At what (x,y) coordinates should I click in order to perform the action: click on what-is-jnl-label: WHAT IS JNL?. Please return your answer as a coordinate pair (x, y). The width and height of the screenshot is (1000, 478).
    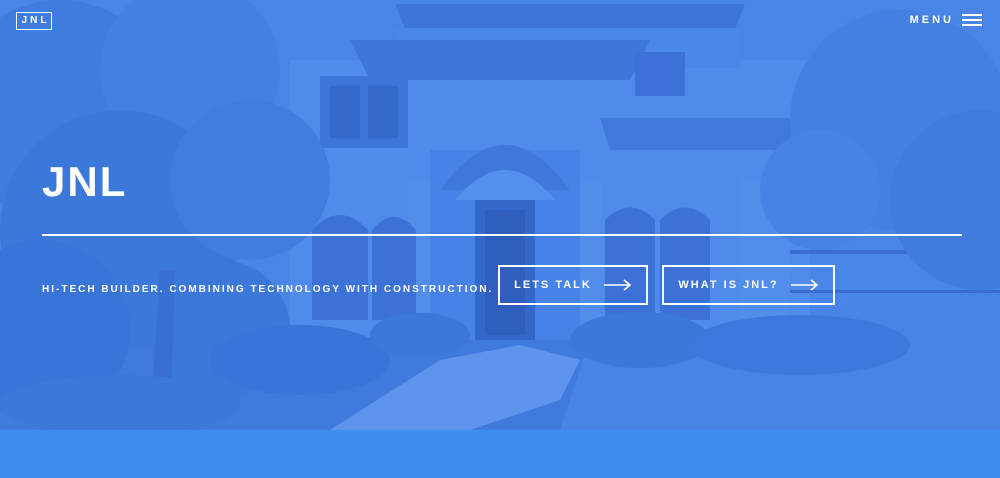
    Looking at the image, I should click on (728, 285).